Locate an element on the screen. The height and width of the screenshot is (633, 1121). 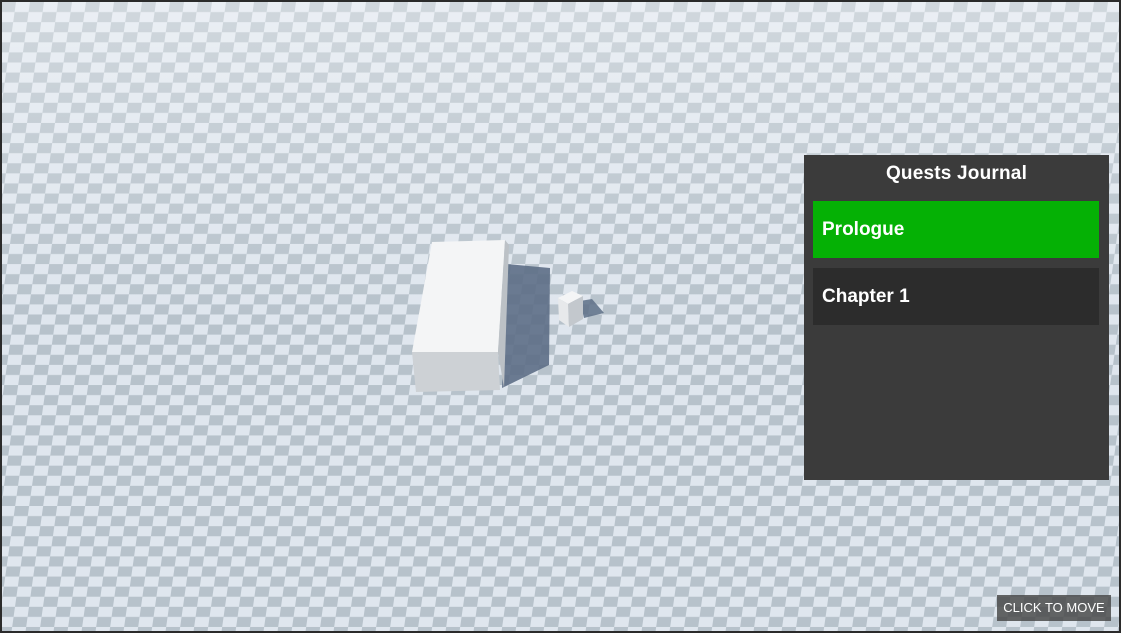
quest-item-prologue: Prologue is located at coordinates (956, 229).